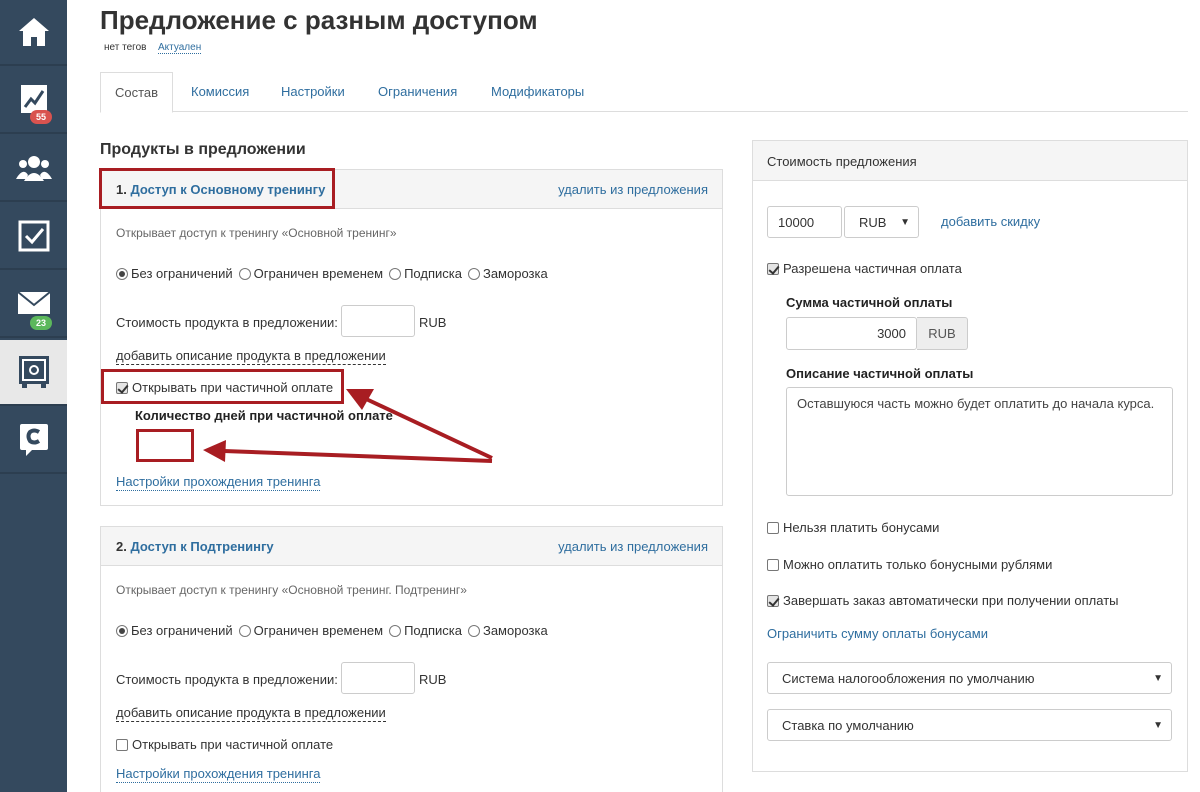 This screenshot has height=792, width=1200. What do you see at coordinates (970, 161) in the screenshot?
I see `offer-price-title: Стоимость предложения` at bounding box center [970, 161].